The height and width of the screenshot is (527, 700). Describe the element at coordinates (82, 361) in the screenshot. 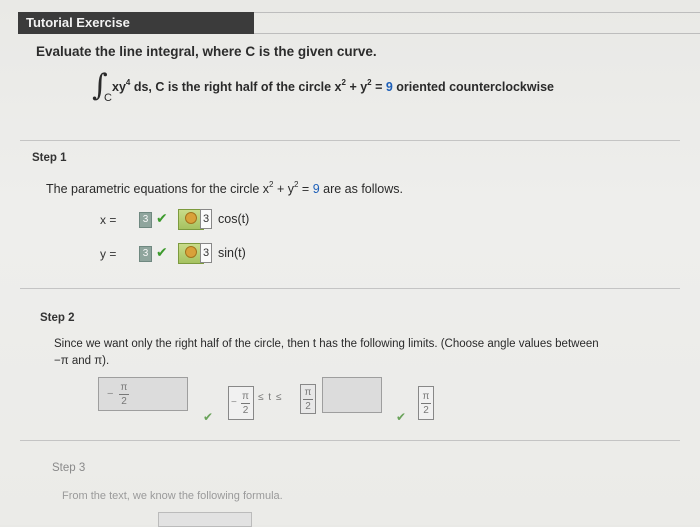

I see `step-2-line-2: −π and π).` at that location.